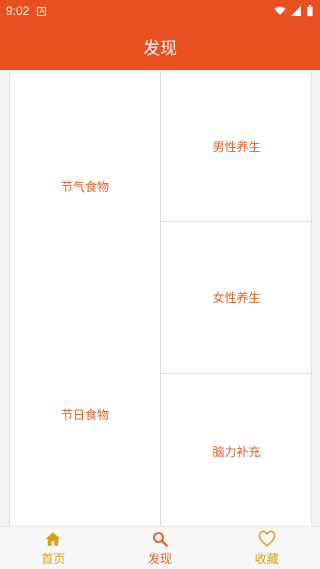  What do you see at coordinates (266, 558) in the screenshot?
I see `tab-label: 收藏` at bounding box center [266, 558].